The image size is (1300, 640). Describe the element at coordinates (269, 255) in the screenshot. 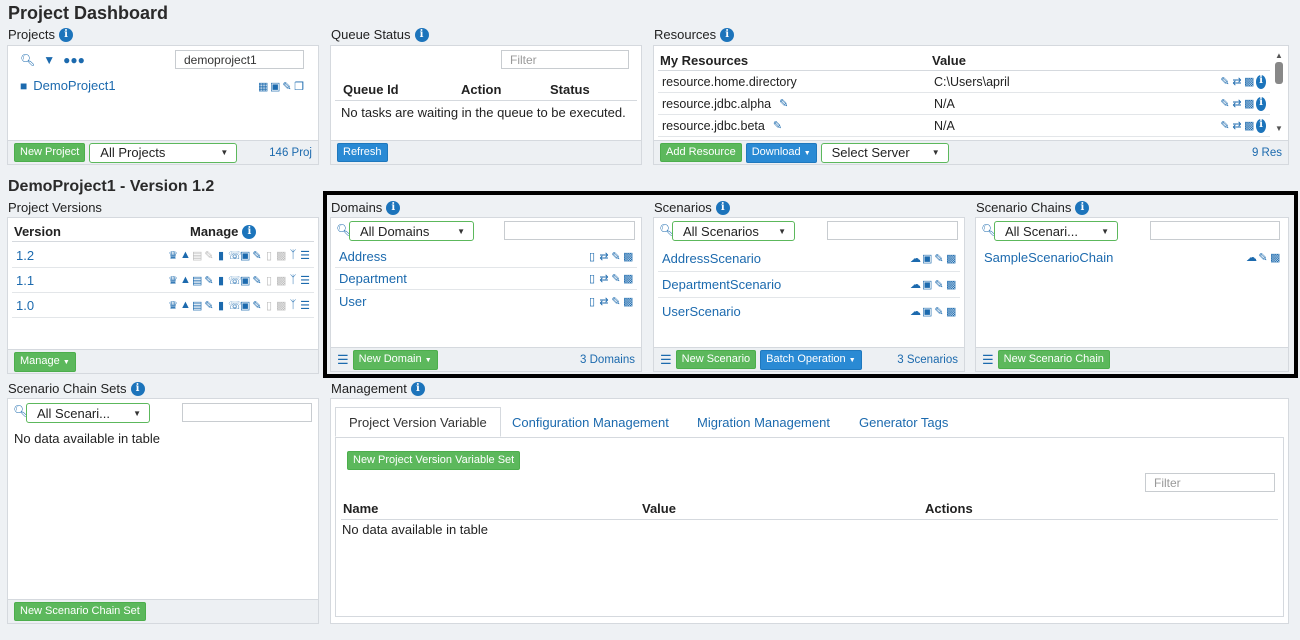

I see `doc-icon: ▯` at that location.